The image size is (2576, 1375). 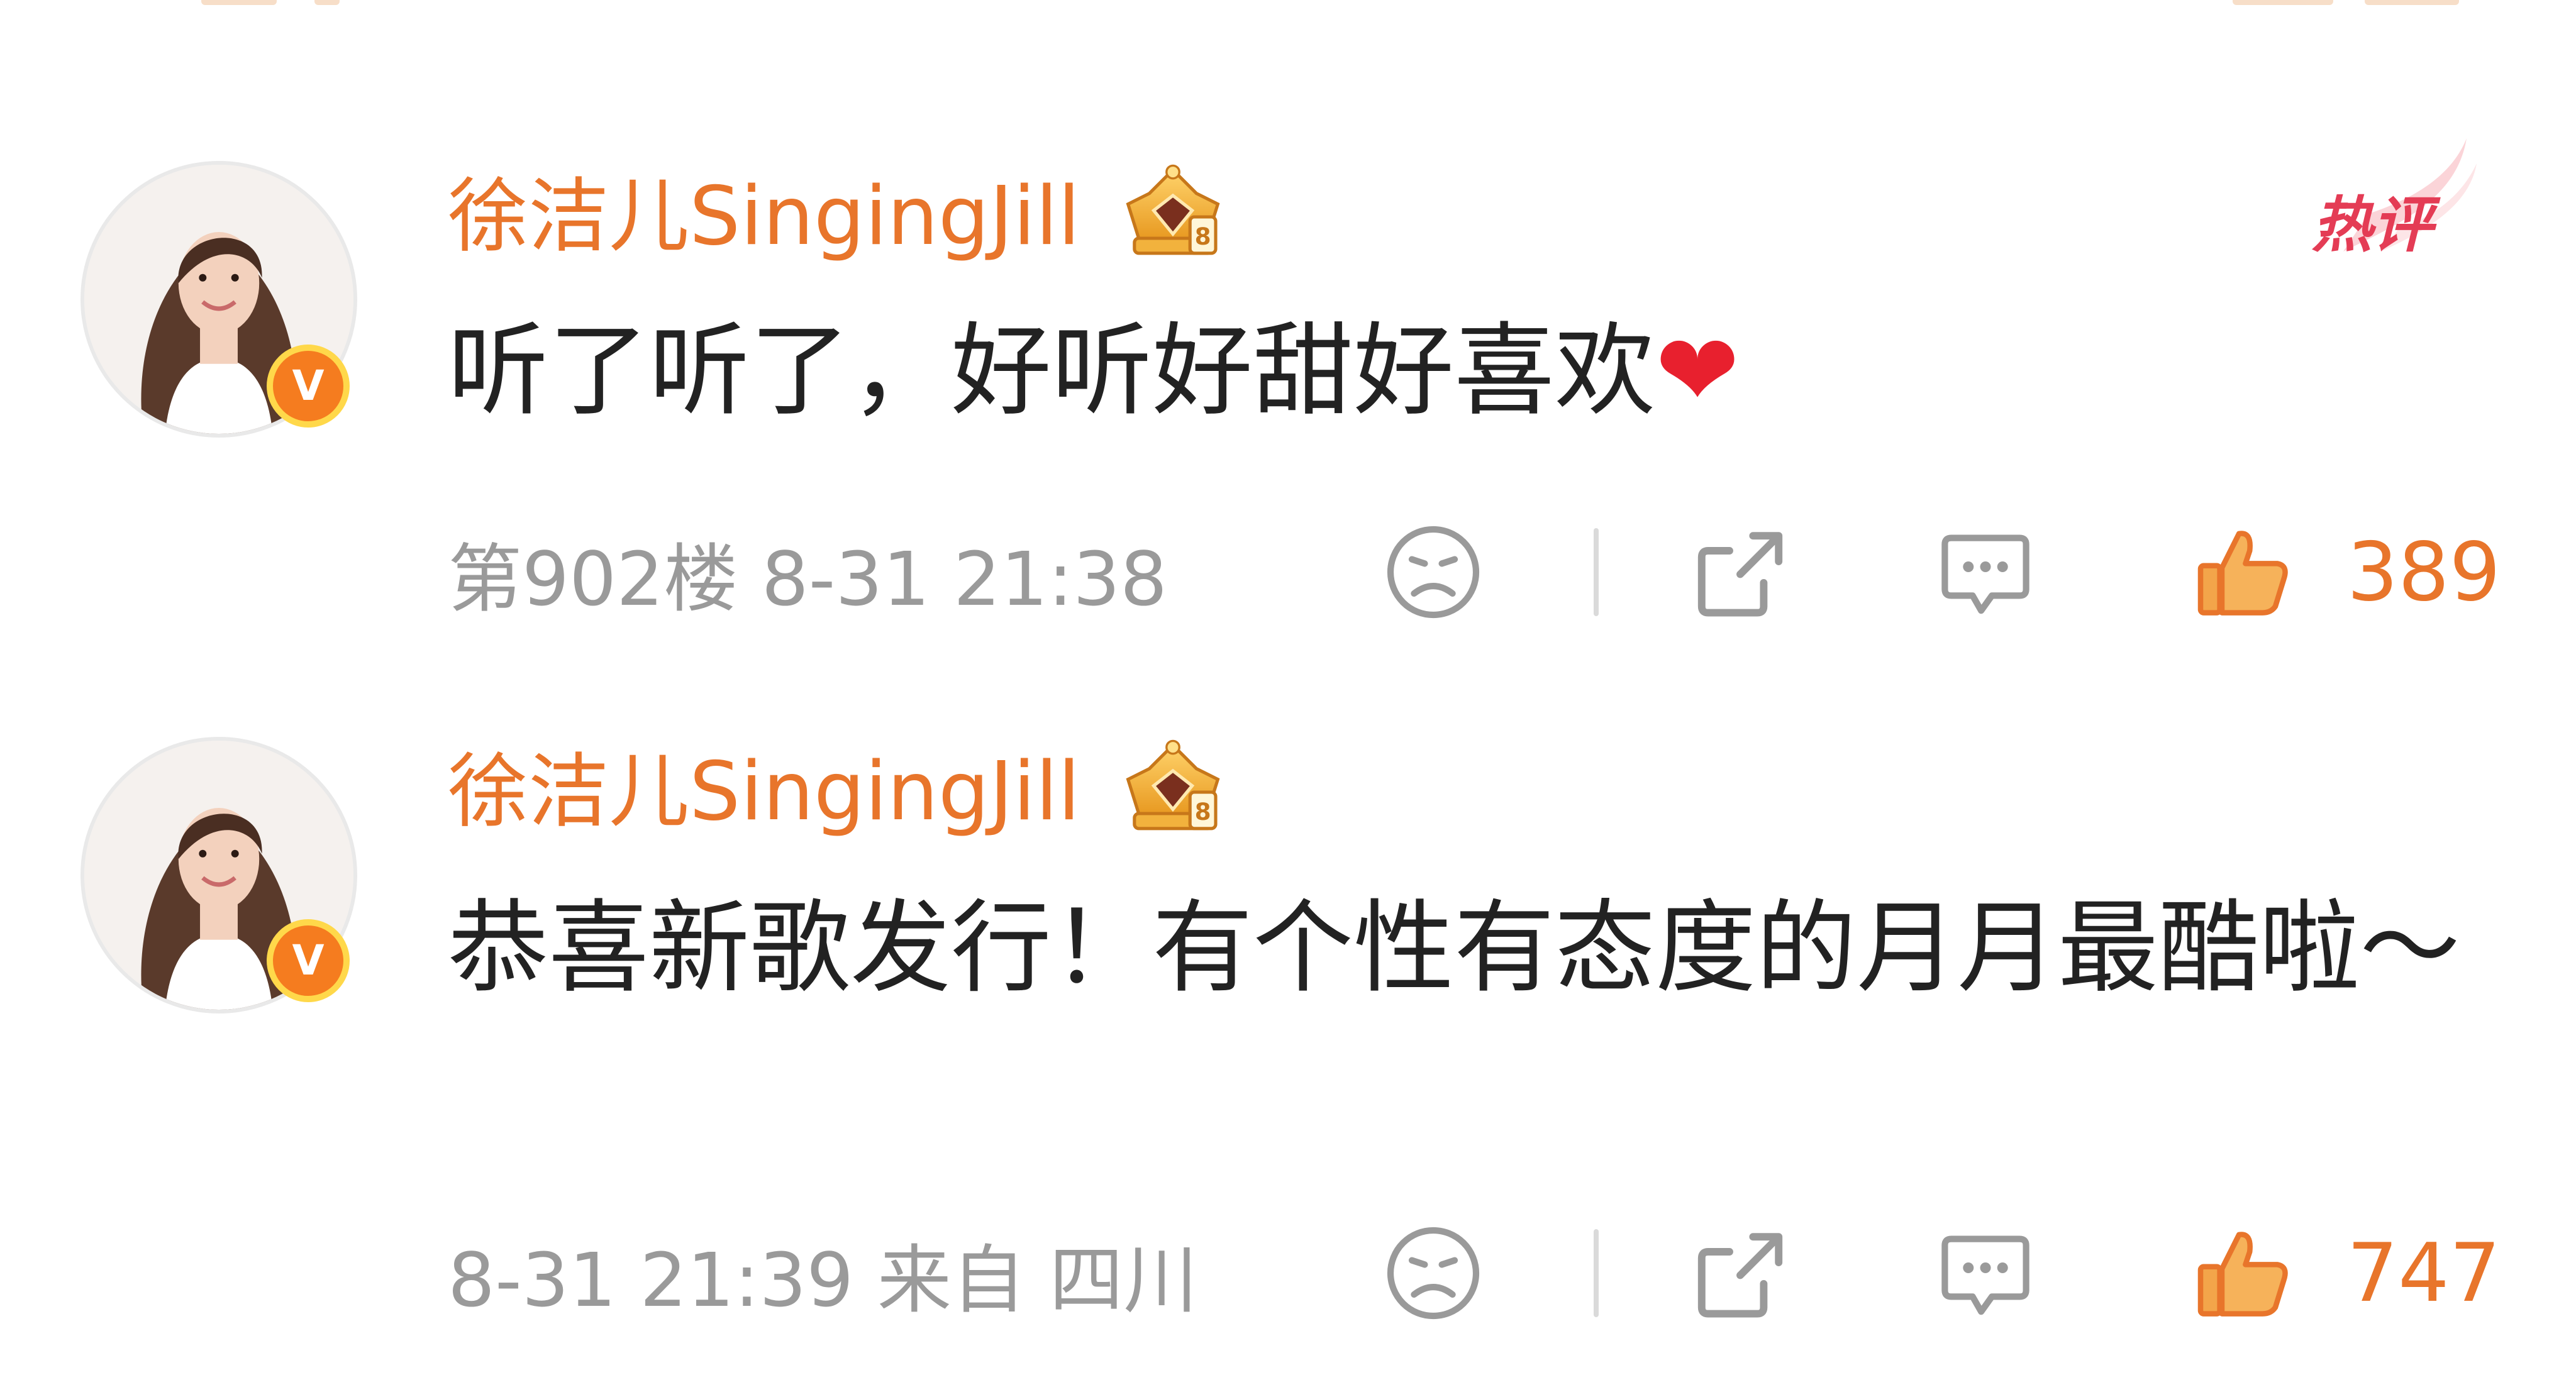 What do you see at coordinates (1740, 1273) in the screenshot?
I see `share-icon` at bounding box center [1740, 1273].